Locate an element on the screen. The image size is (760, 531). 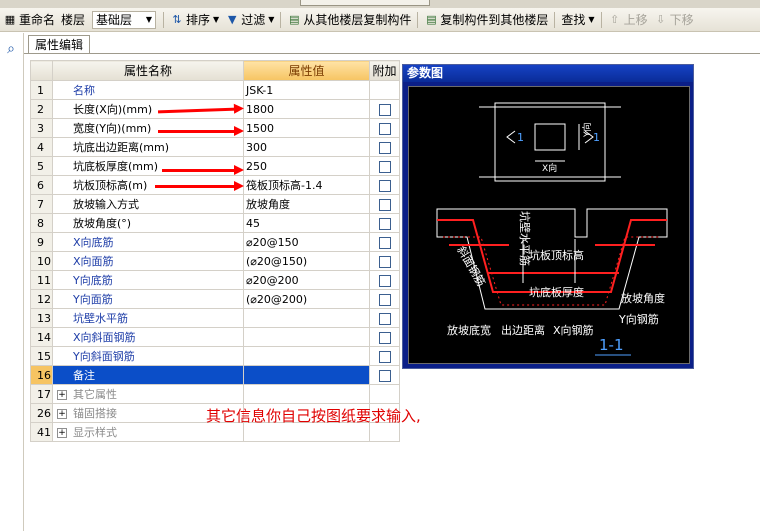
table-row: 10 X向面筋 (⌀20@150) is located at coordinates (215, 261).